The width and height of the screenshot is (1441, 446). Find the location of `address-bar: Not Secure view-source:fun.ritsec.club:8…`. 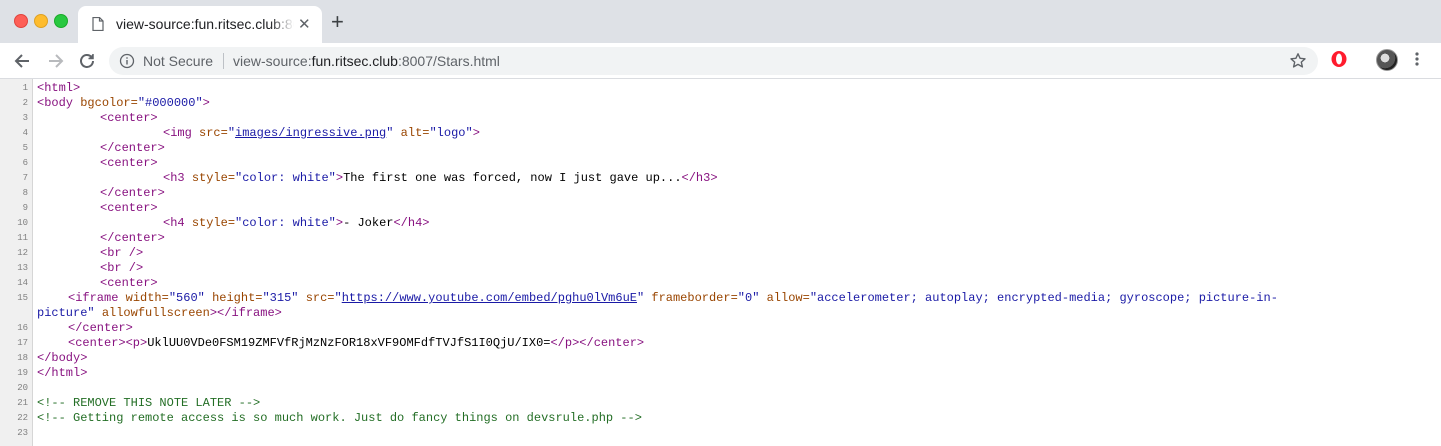

address-bar: Not Secure view-source:fun.ritsec.club:8… is located at coordinates (713, 61).